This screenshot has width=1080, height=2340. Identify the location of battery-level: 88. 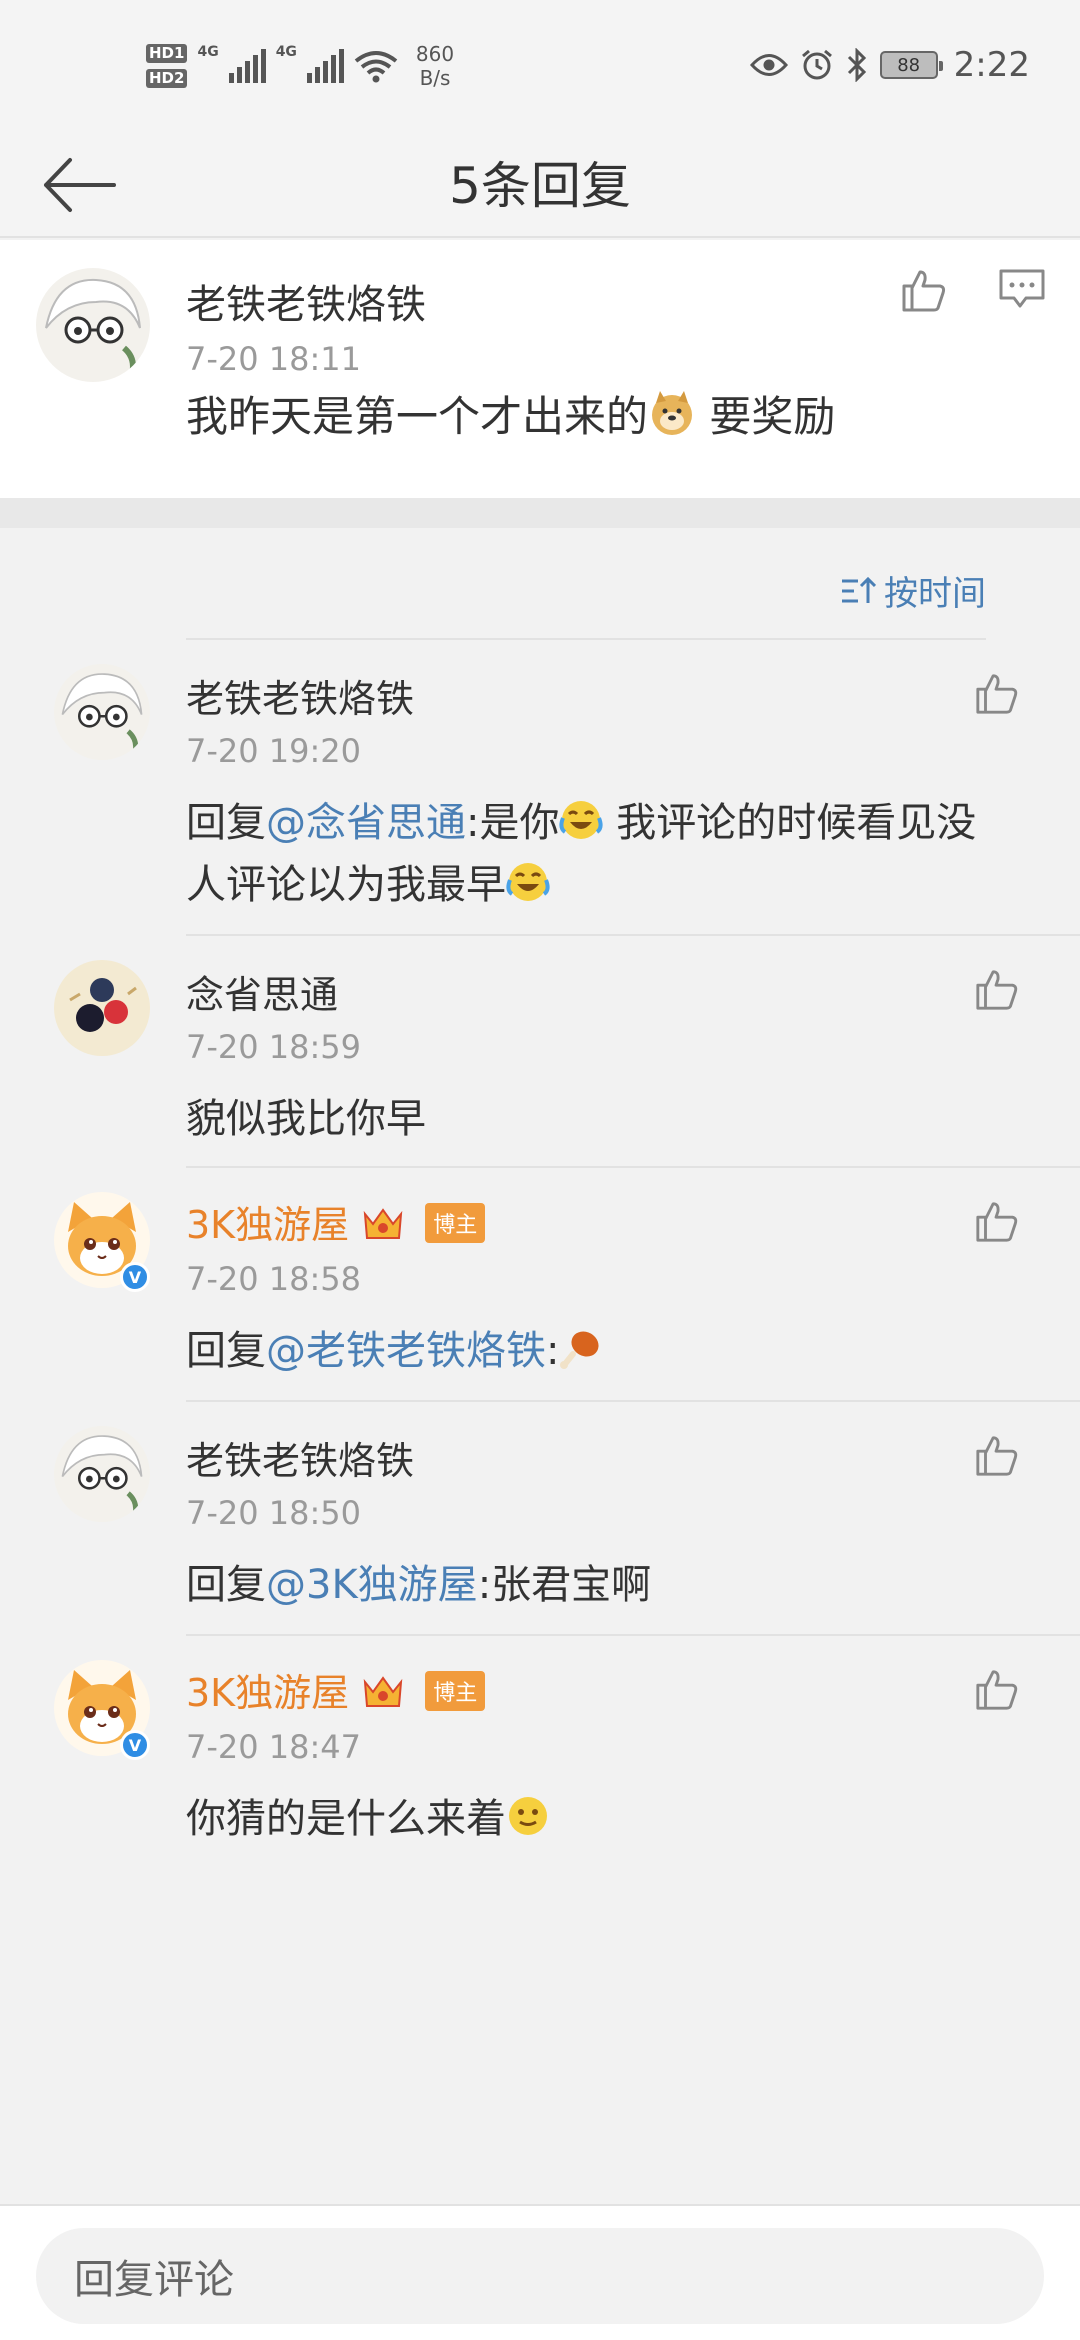
(909, 65).